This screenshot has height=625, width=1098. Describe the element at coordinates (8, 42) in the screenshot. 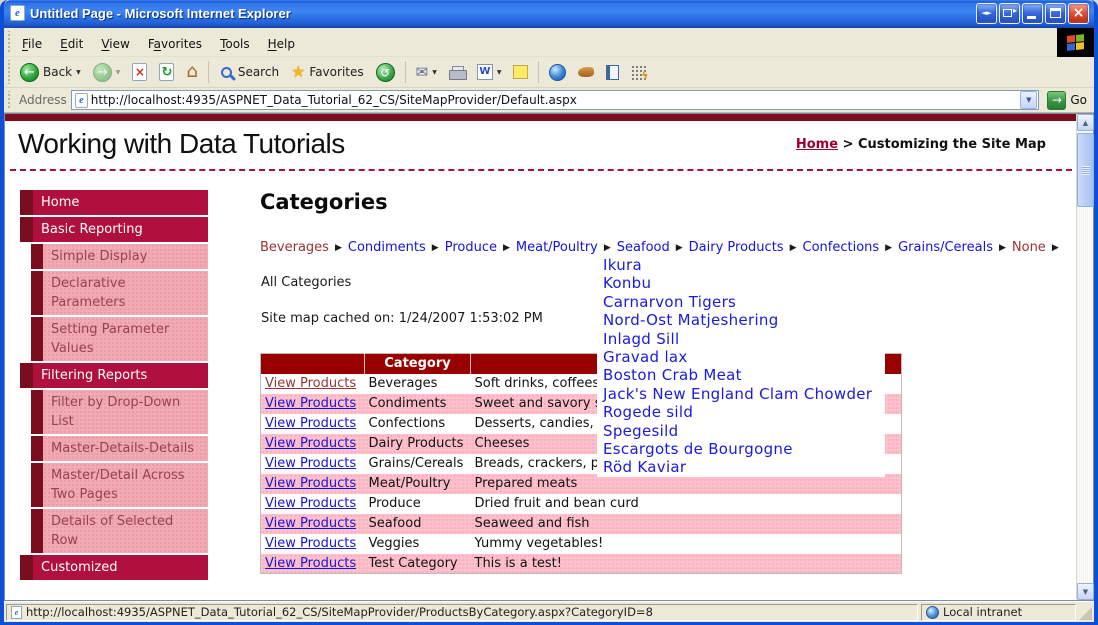

I see `menubar-grip` at that location.